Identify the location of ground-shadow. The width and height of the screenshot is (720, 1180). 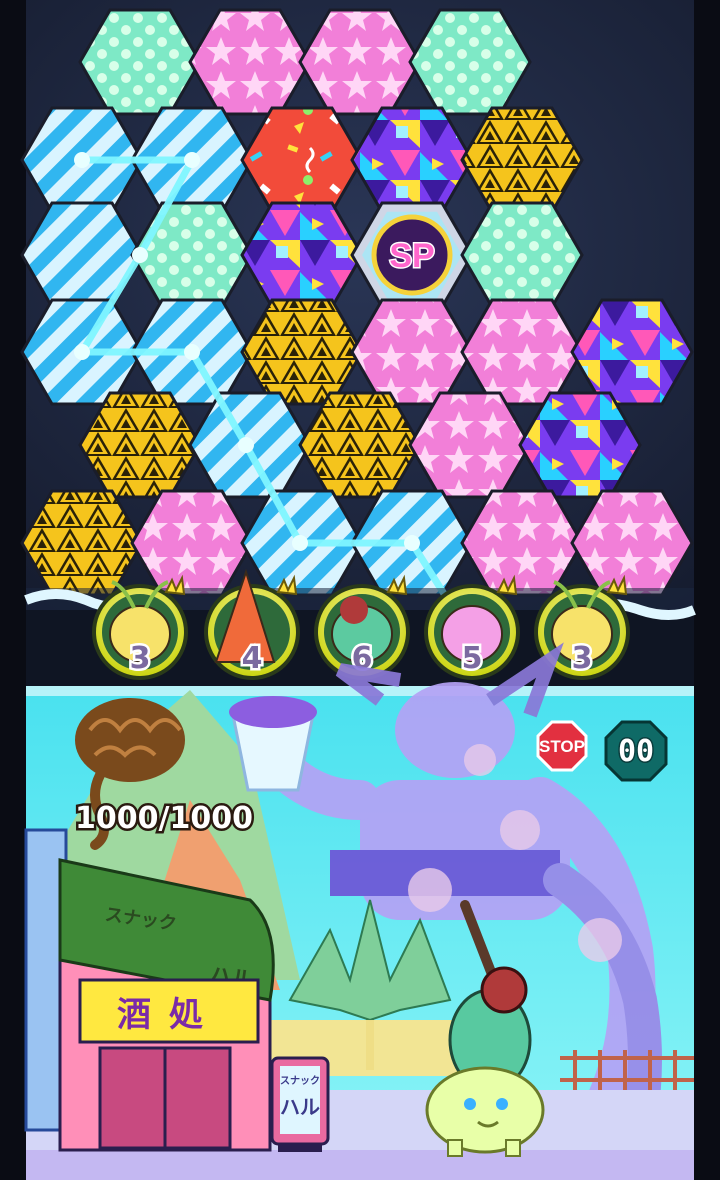
(360, 1165).